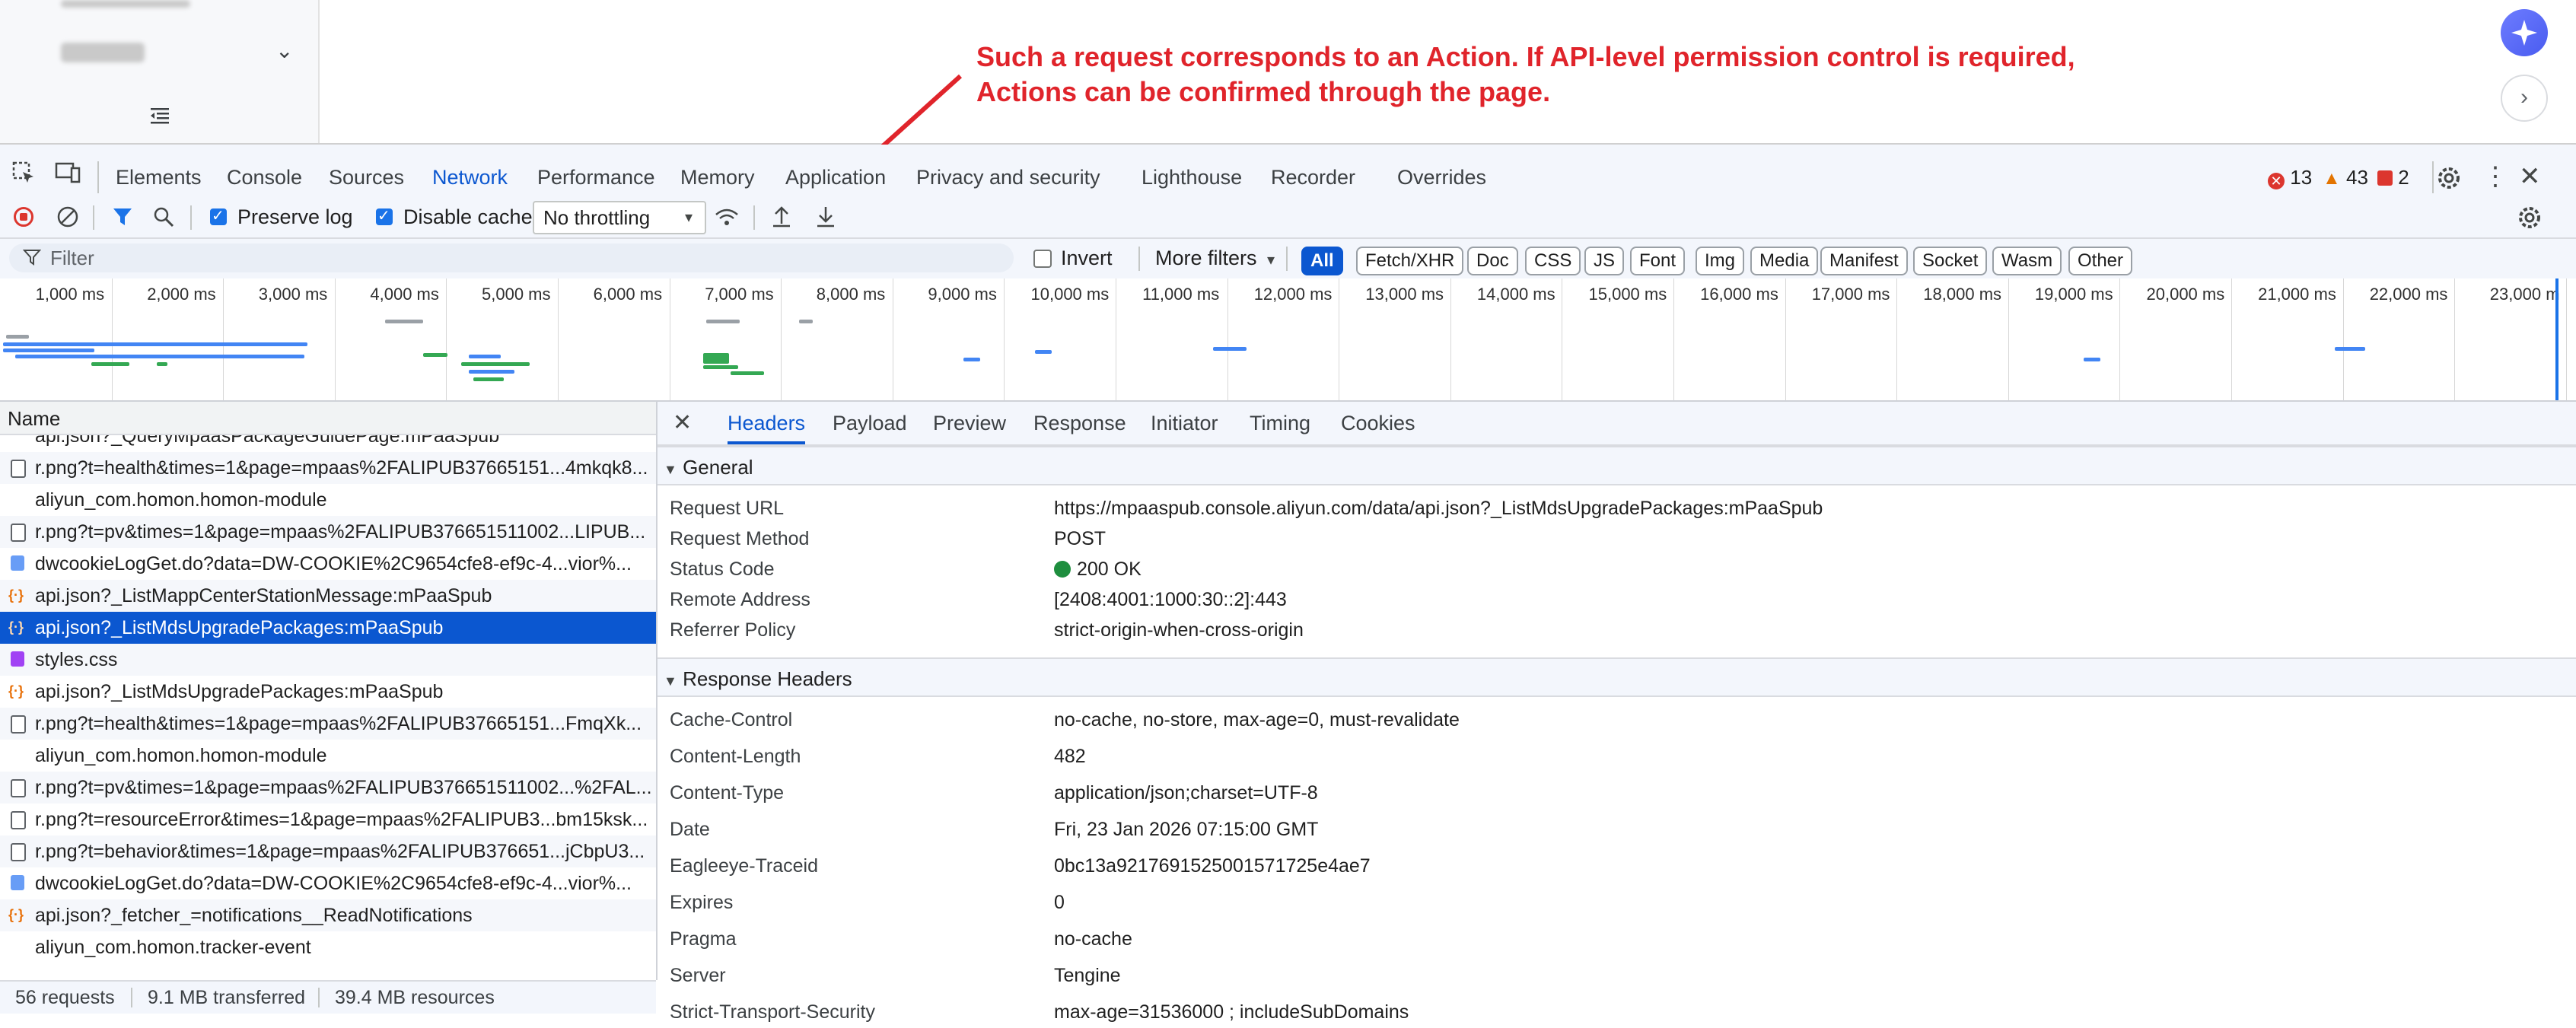 The width and height of the screenshot is (2576, 1028). I want to click on settings-gear-icon, so click(2449, 178).